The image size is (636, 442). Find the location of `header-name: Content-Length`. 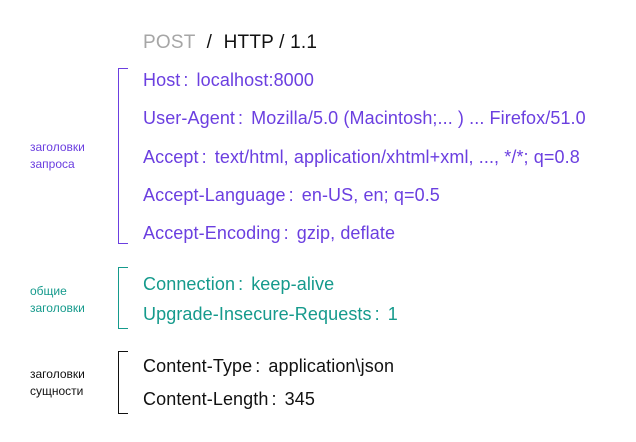

header-name: Content-Length is located at coordinates (206, 399).